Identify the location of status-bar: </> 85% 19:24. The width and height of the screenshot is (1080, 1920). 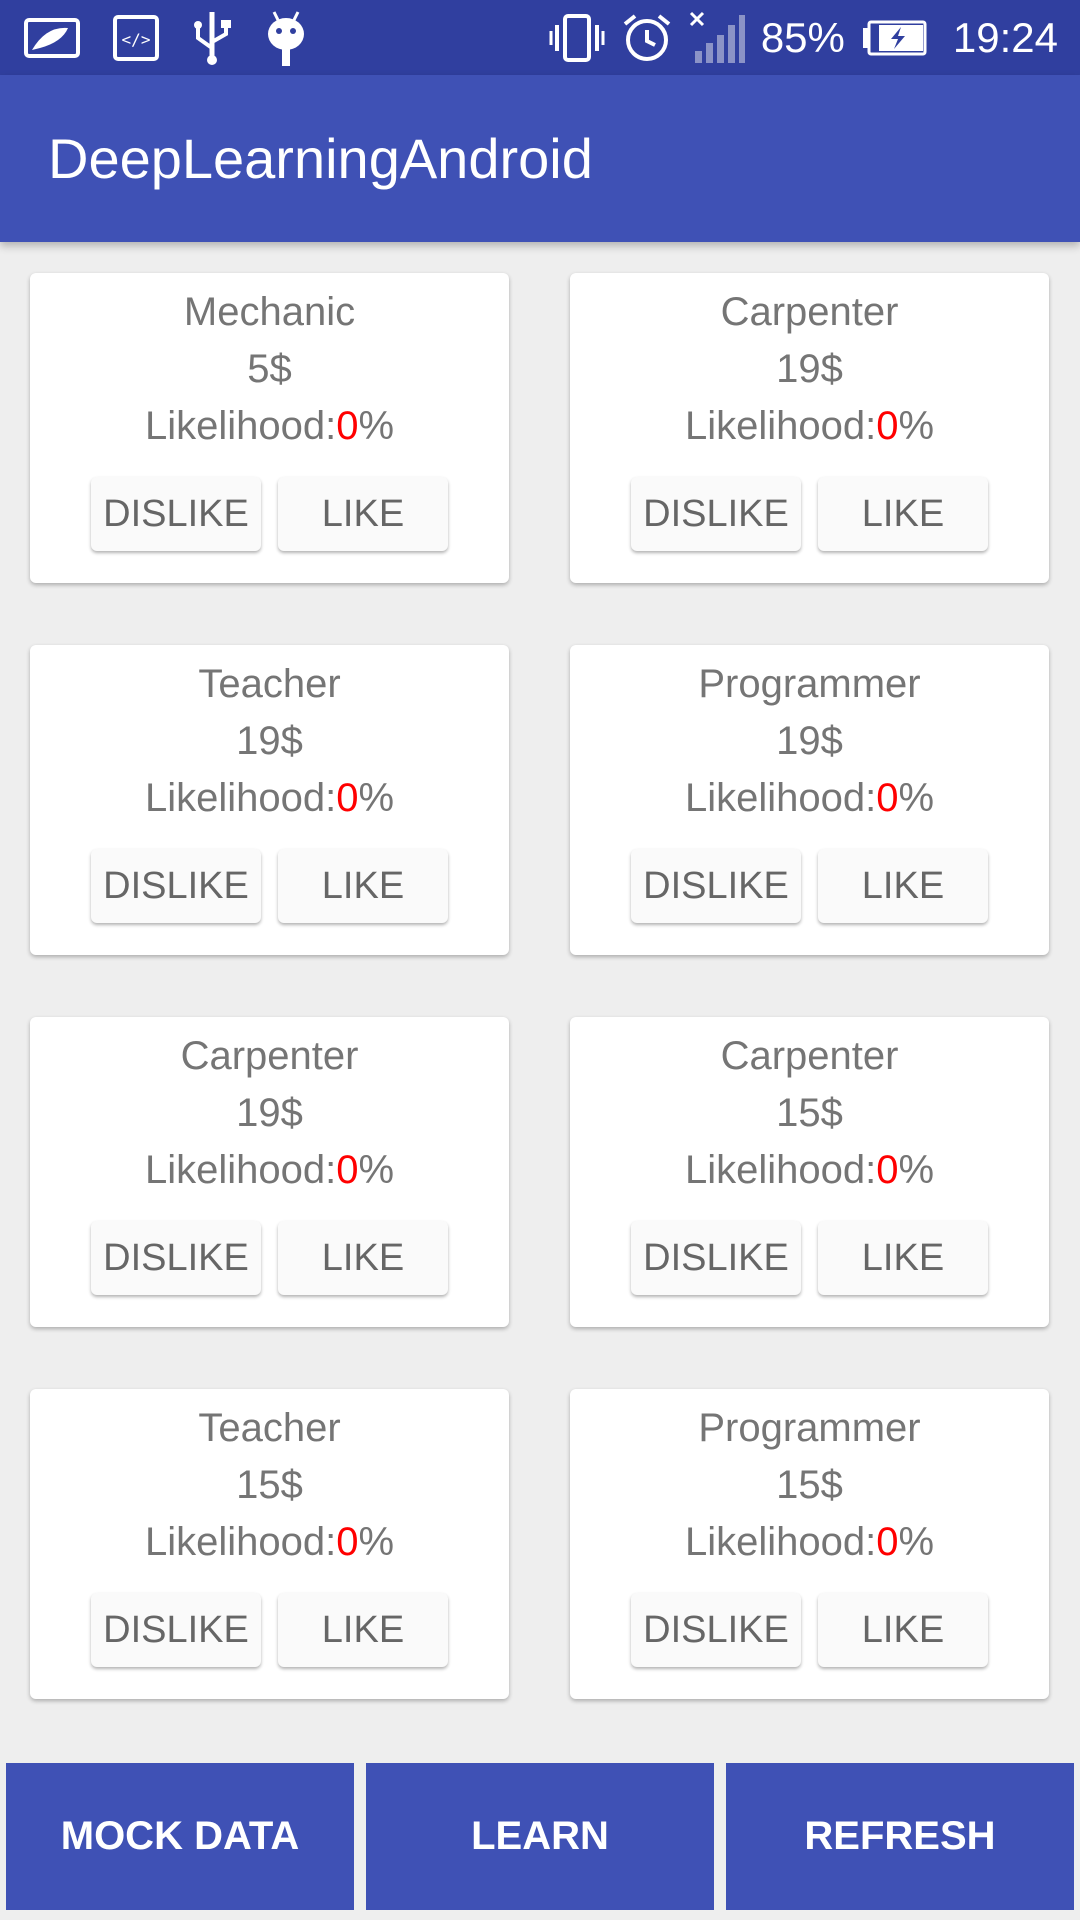
(540, 37).